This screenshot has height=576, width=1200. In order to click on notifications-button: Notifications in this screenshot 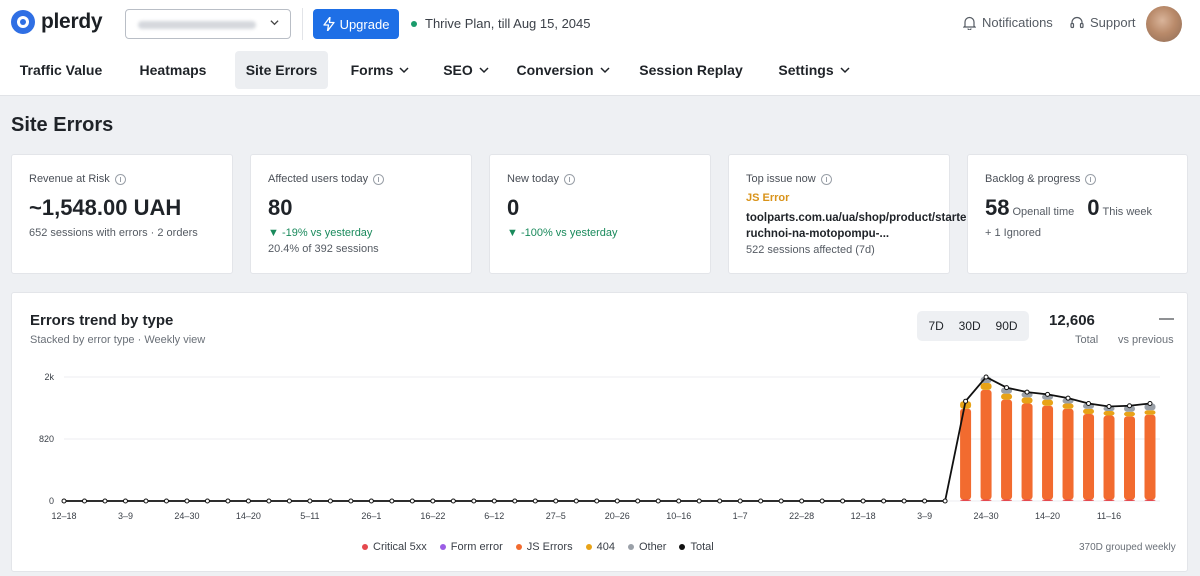, I will do `click(1008, 22)`.